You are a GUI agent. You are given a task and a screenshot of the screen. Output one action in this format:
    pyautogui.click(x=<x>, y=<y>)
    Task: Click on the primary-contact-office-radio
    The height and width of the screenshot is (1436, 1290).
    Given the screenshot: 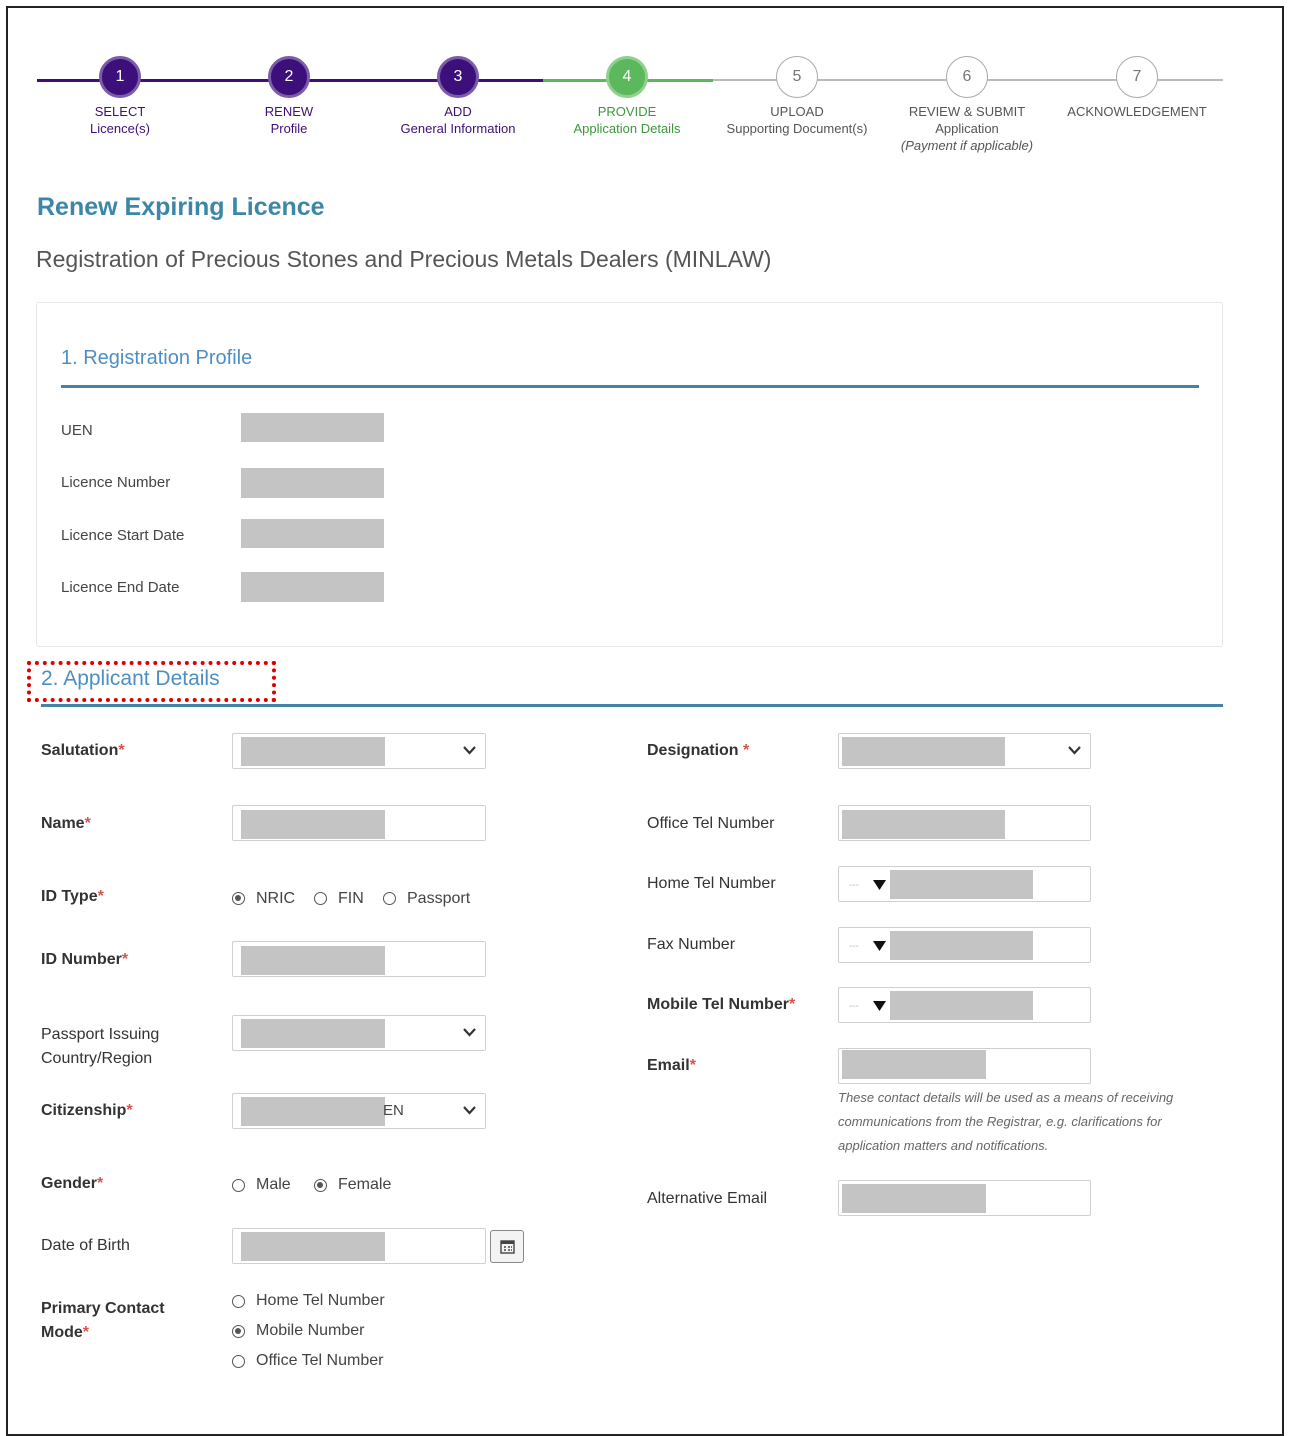 What is the action you would take?
    pyautogui.click(x=238, y=1361)
    